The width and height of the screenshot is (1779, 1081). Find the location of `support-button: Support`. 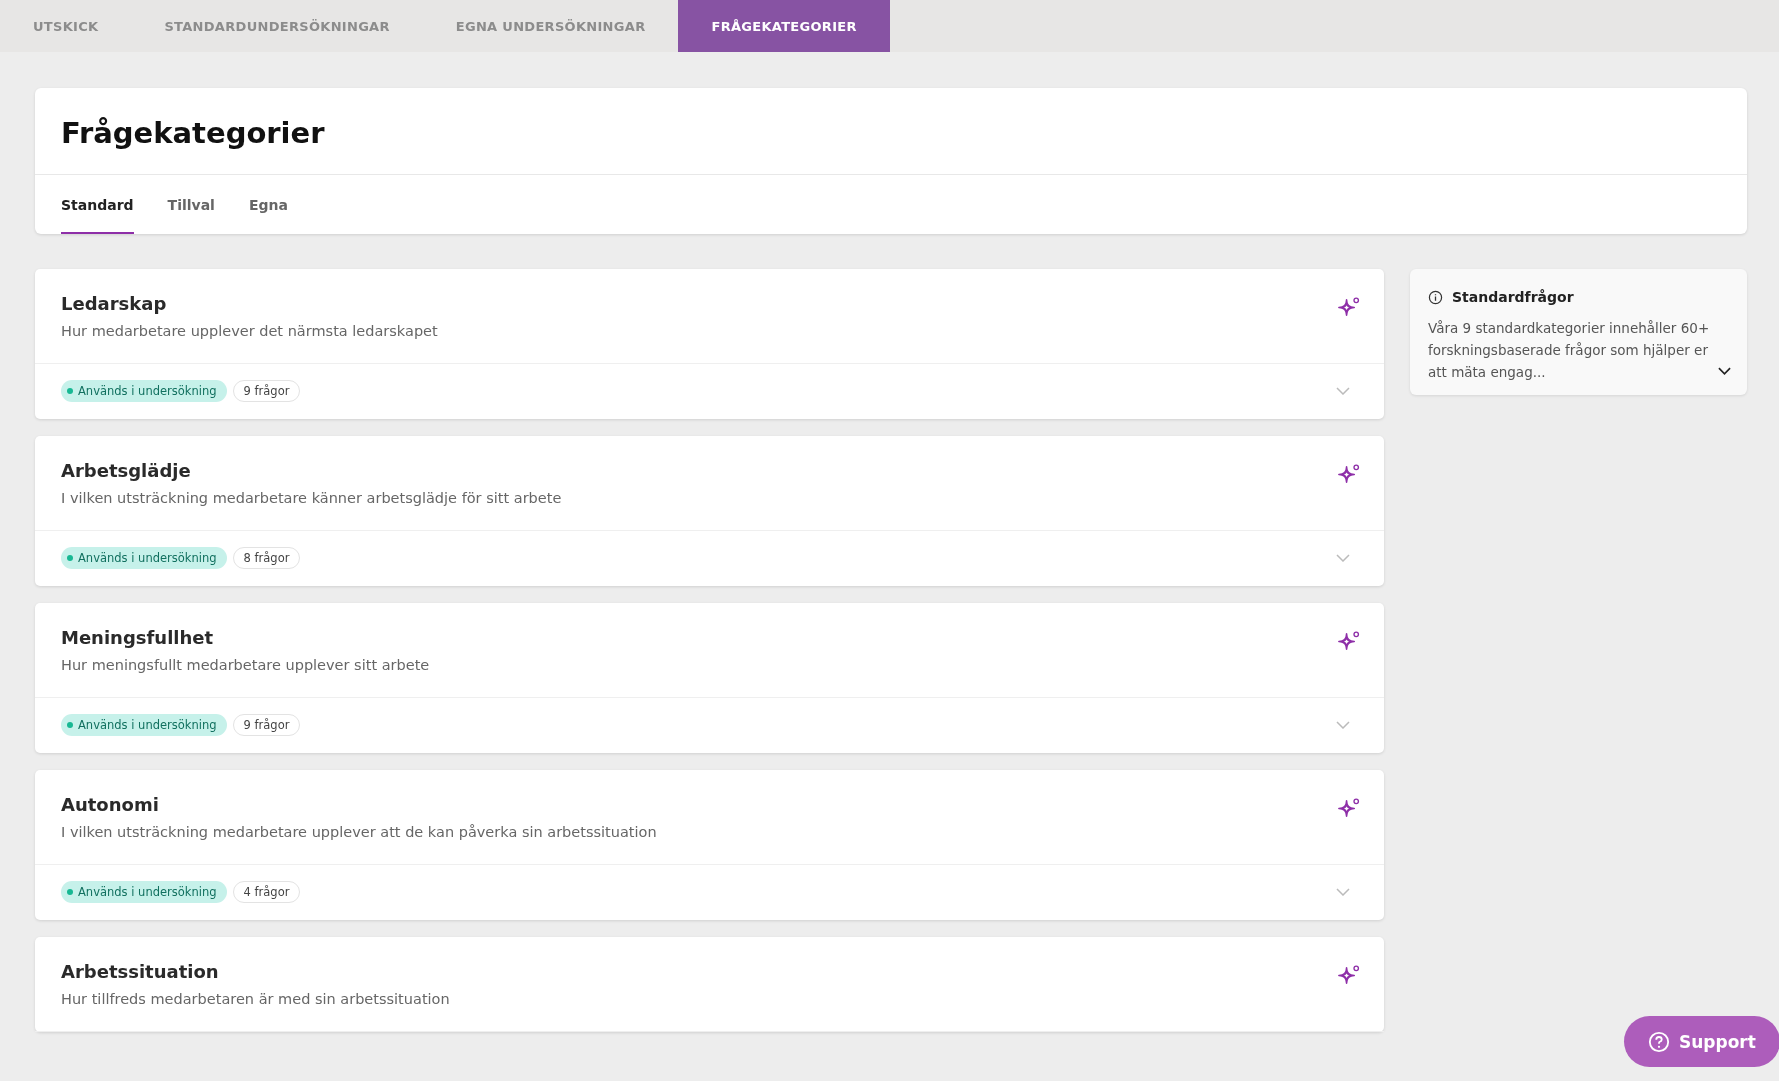

support-button: Support is located at coordinates (1701, 1041).